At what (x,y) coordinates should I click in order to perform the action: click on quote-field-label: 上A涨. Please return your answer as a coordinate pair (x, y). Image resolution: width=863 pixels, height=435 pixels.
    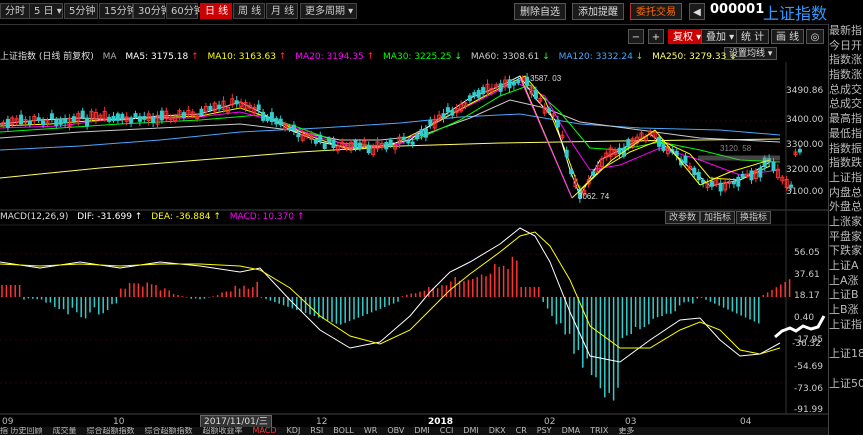
    Looking at the image, I should click on (844, 280).